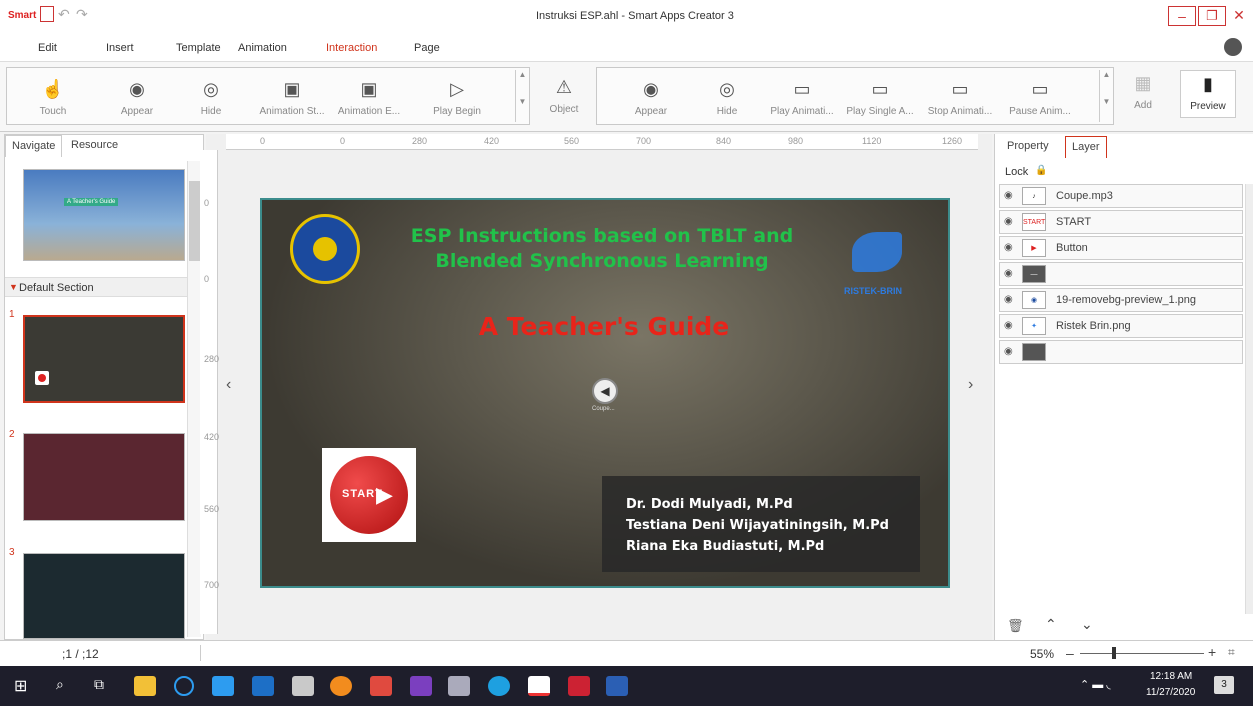 Image resolution: width=1253 pixels, height=706 pixels. Describe the element at coordinates (1114, 653) in the screenshot. I see `zoom-slider-thumb` at that location.